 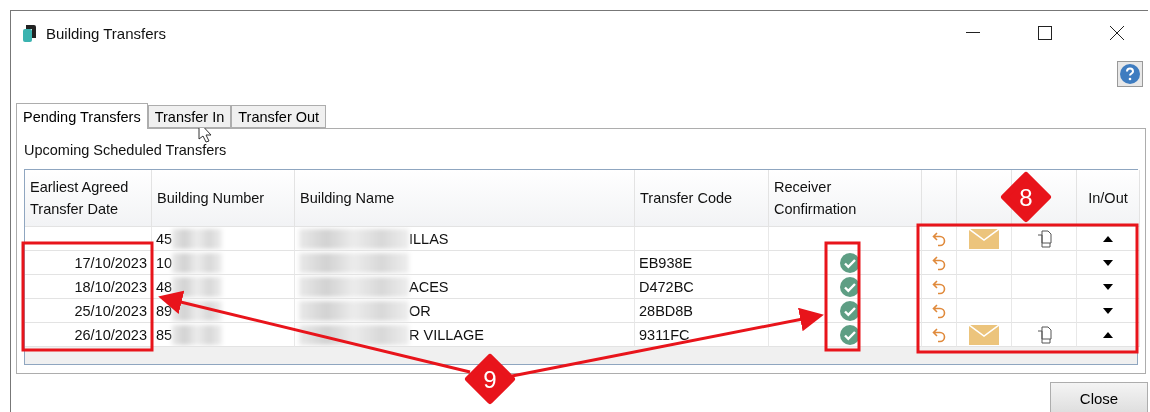 What do you see at coordinates (88, 311) in the screenshot?
I see `table-cell: 25/10/2023` at bounding box center [88, 311].